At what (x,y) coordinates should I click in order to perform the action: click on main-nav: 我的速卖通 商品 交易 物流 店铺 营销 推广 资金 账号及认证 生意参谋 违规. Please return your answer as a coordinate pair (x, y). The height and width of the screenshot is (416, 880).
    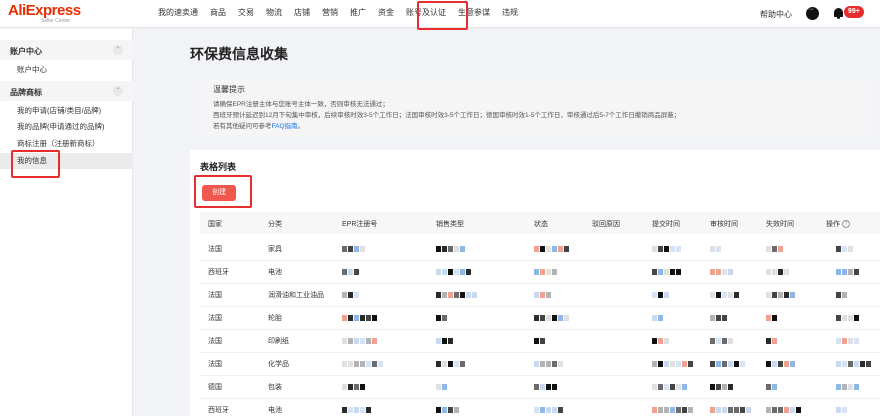
    Looking at the image, I should click on (338, 14).